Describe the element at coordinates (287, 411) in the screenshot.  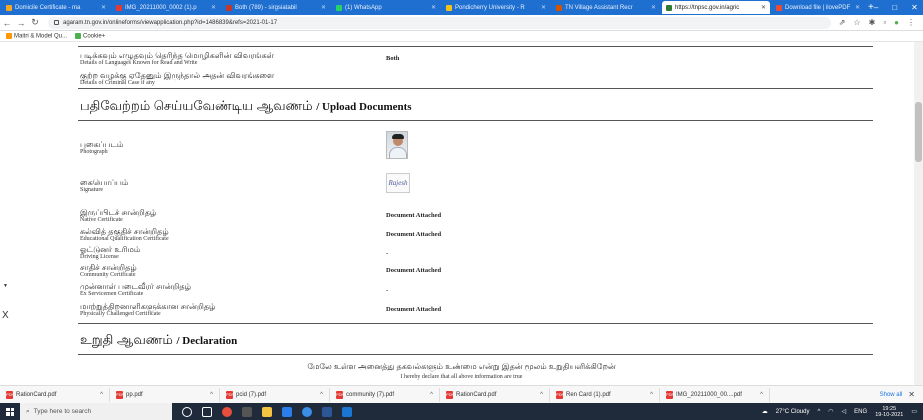
I see `store-icon` at that location.